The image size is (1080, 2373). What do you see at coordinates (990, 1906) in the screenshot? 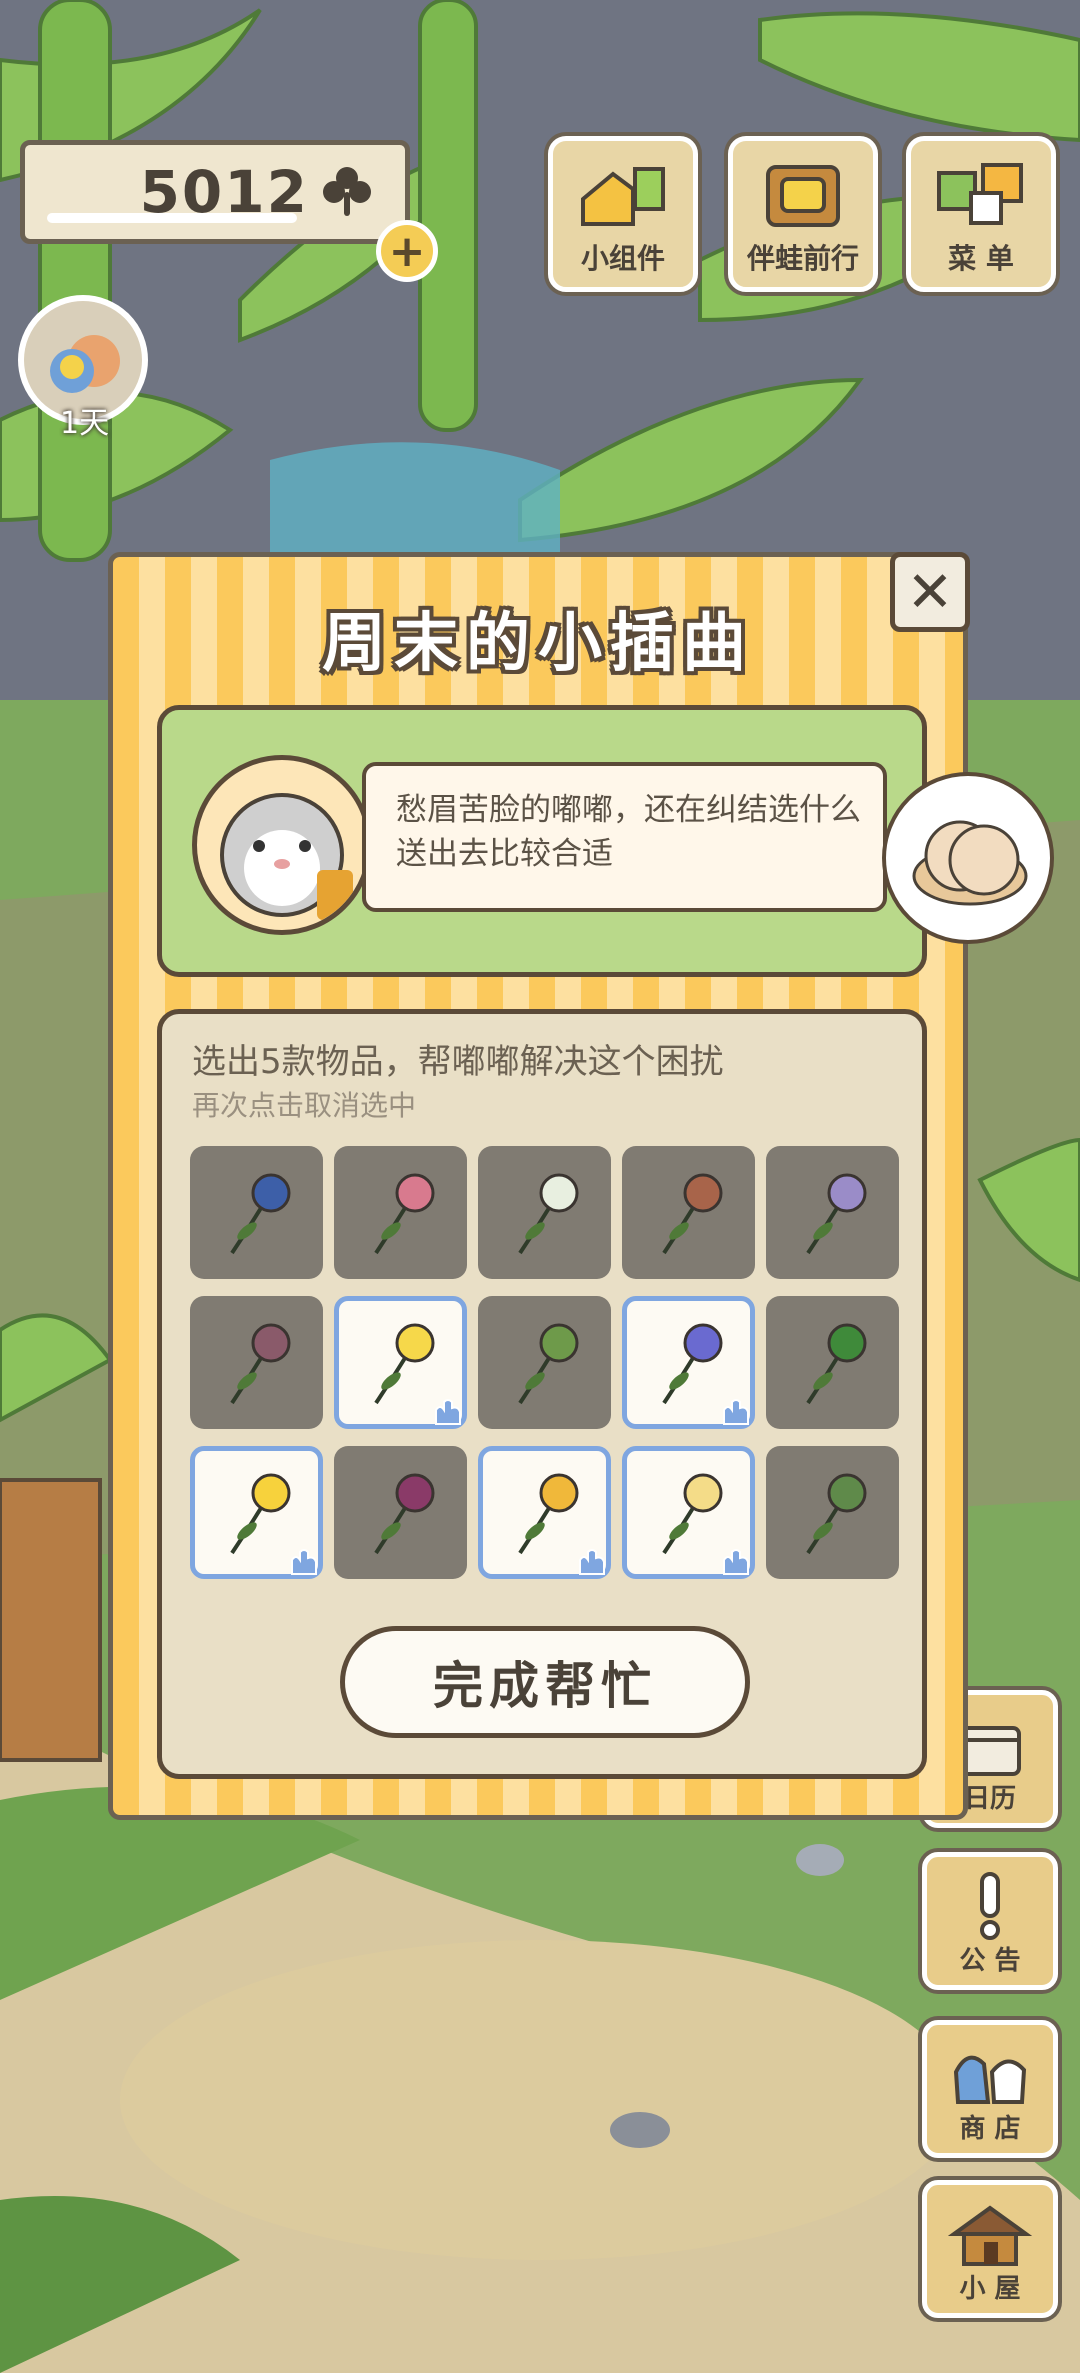
I see `notice-icon` at bounding box center [990, 1906].